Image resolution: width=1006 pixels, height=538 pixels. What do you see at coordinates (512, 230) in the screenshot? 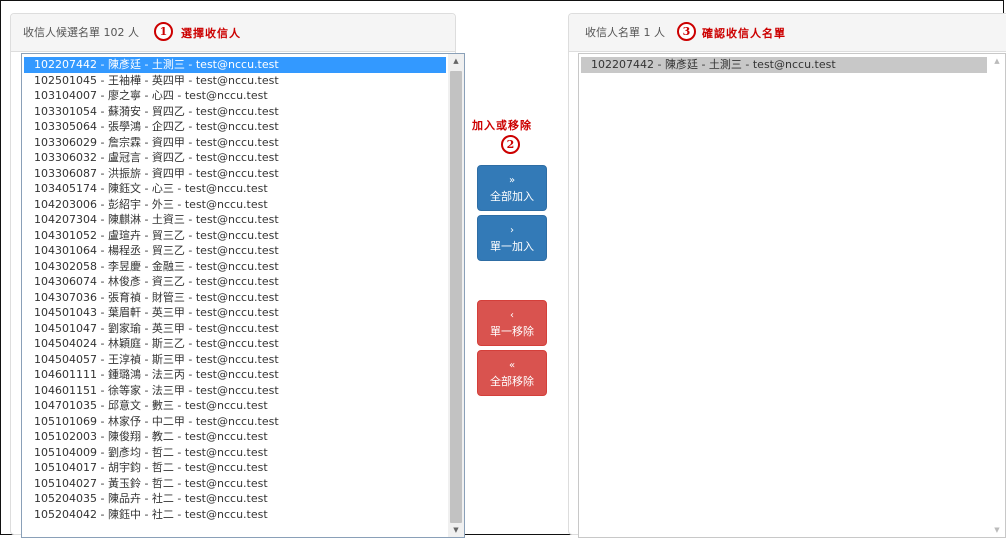
I see `chevron-right-icon: ›` at bounding box center [512, 230].